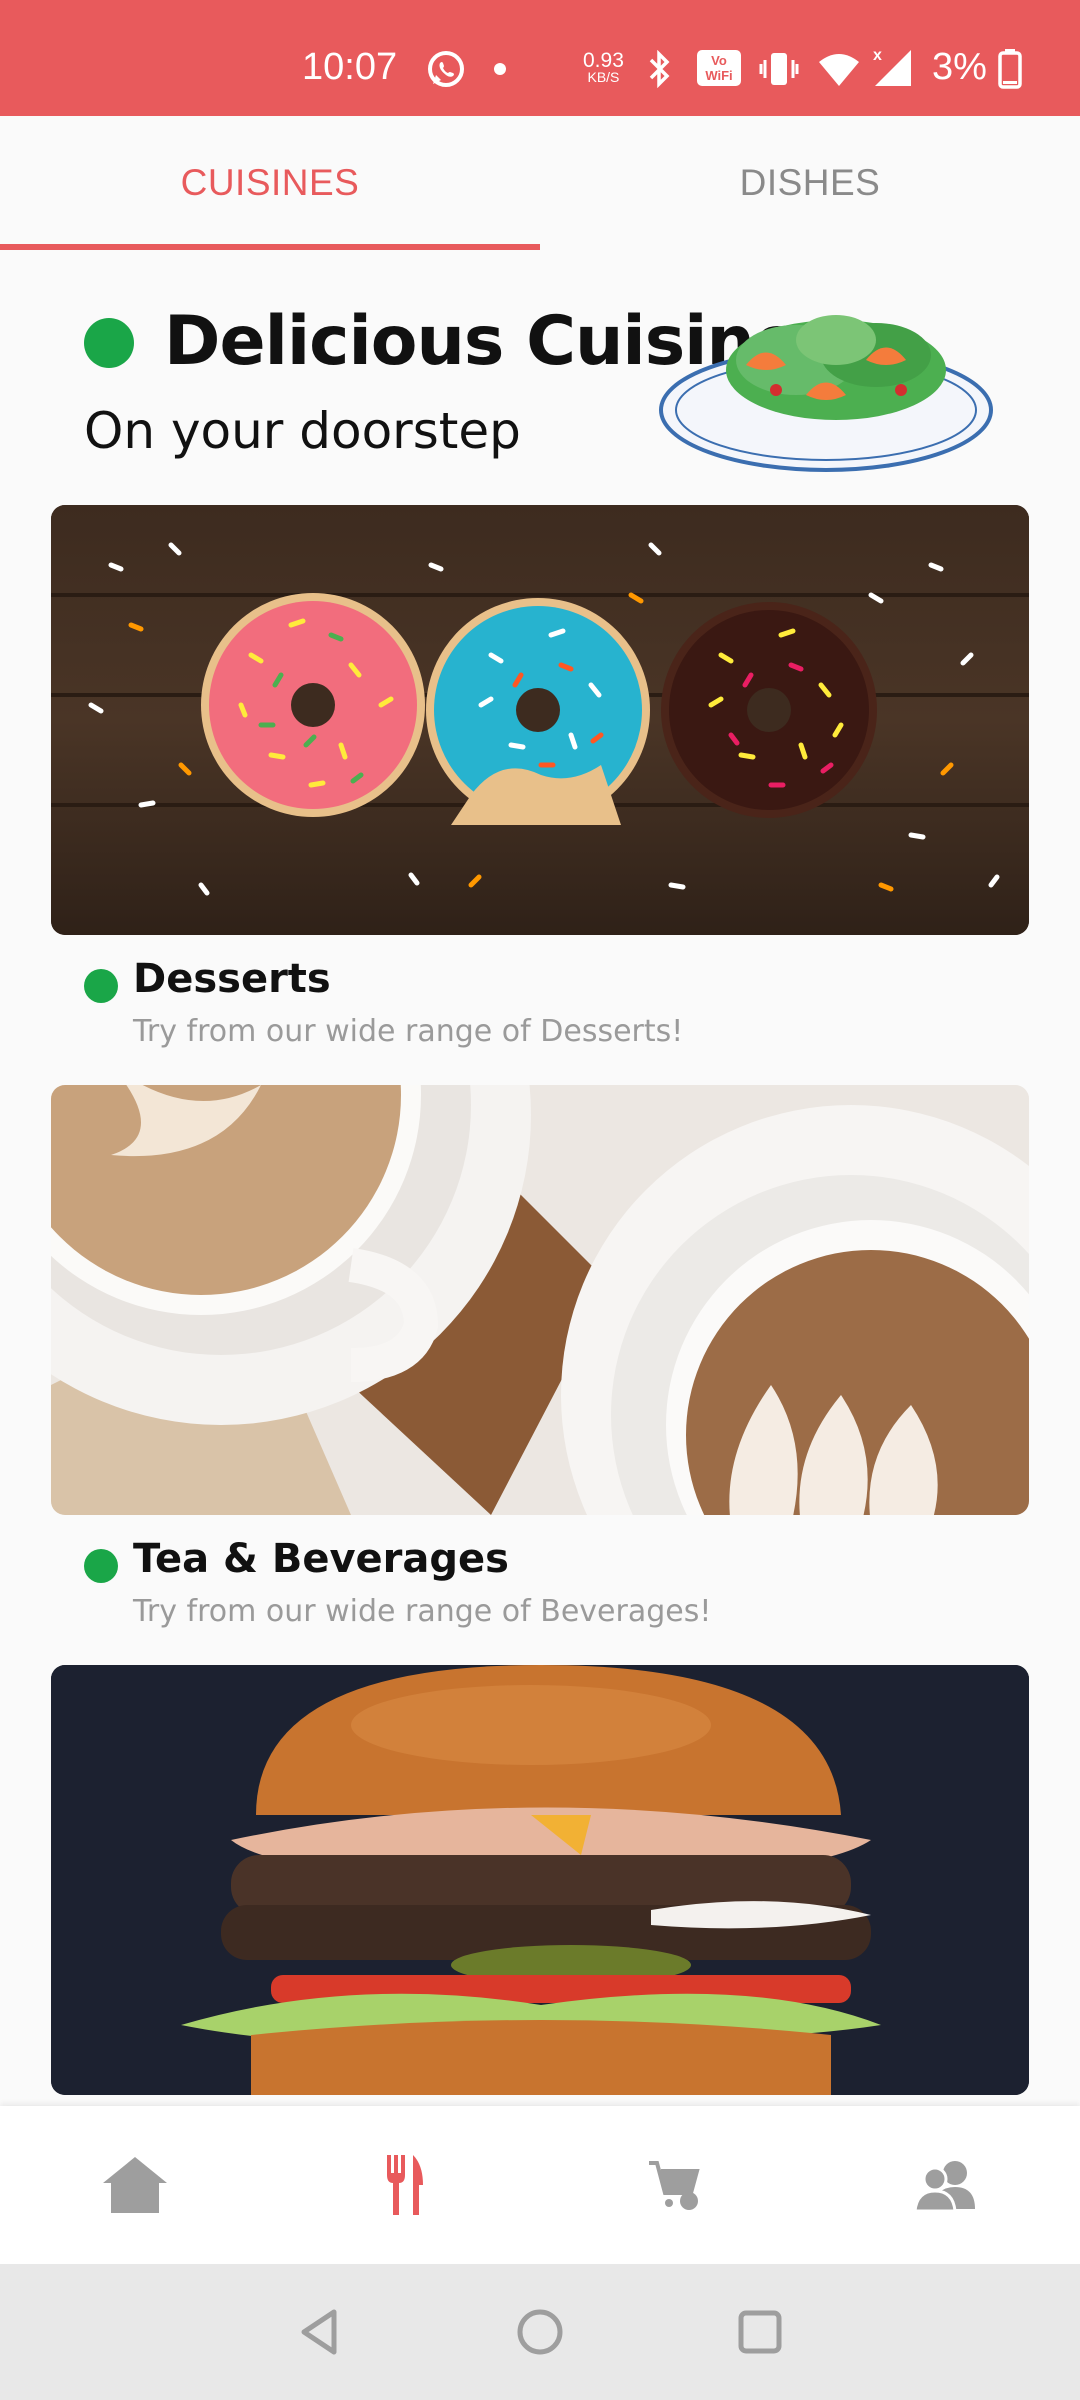  Describe the element at coordinates (603, 60) in the screenshot. I see `net-speed-value: 0.93` at that location.